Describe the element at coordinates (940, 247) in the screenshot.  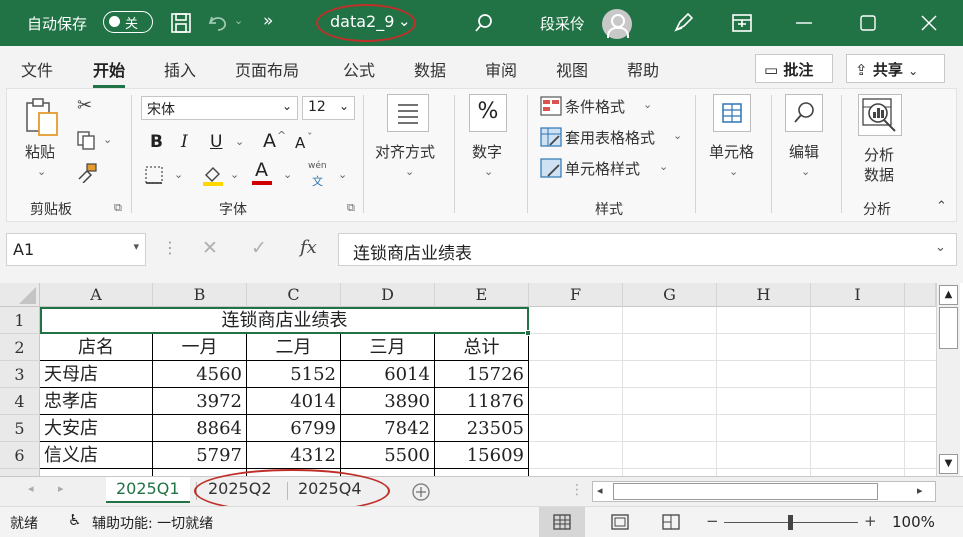
I see `expand-formula-icon: ⌄` at that location.